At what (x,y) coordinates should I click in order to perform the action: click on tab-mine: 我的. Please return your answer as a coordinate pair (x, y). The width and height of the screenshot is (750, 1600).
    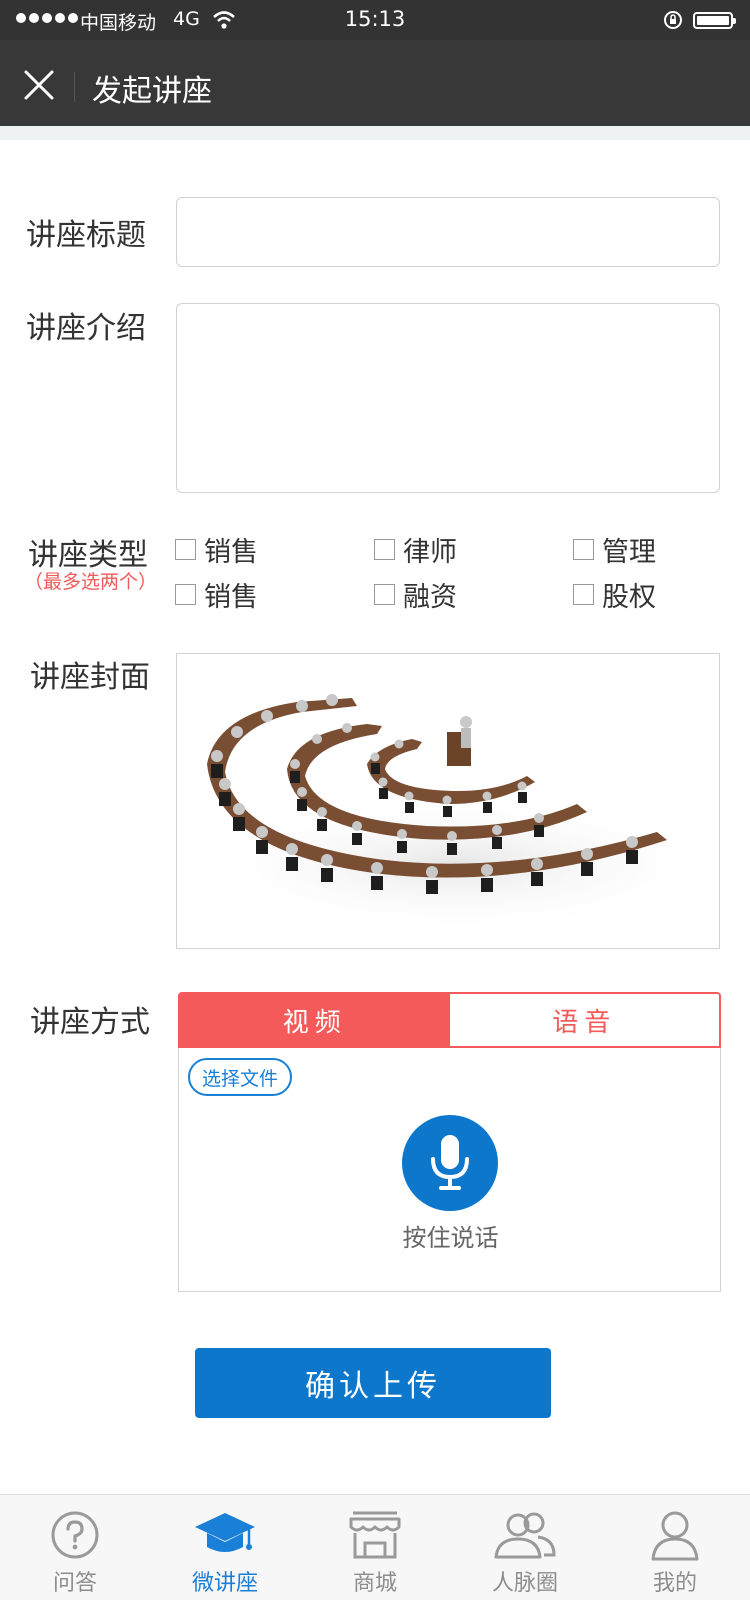
    Looking at the image, I should click on (675, 1547).